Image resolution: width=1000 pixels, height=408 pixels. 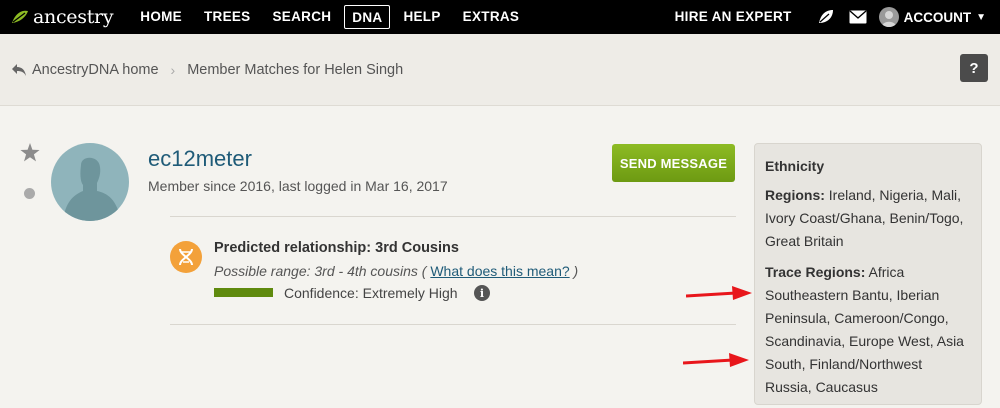 What do you see at coordinates (200, 159) in the screenshot?
I see `username: ec12meter` at bounding box center [200, 159].